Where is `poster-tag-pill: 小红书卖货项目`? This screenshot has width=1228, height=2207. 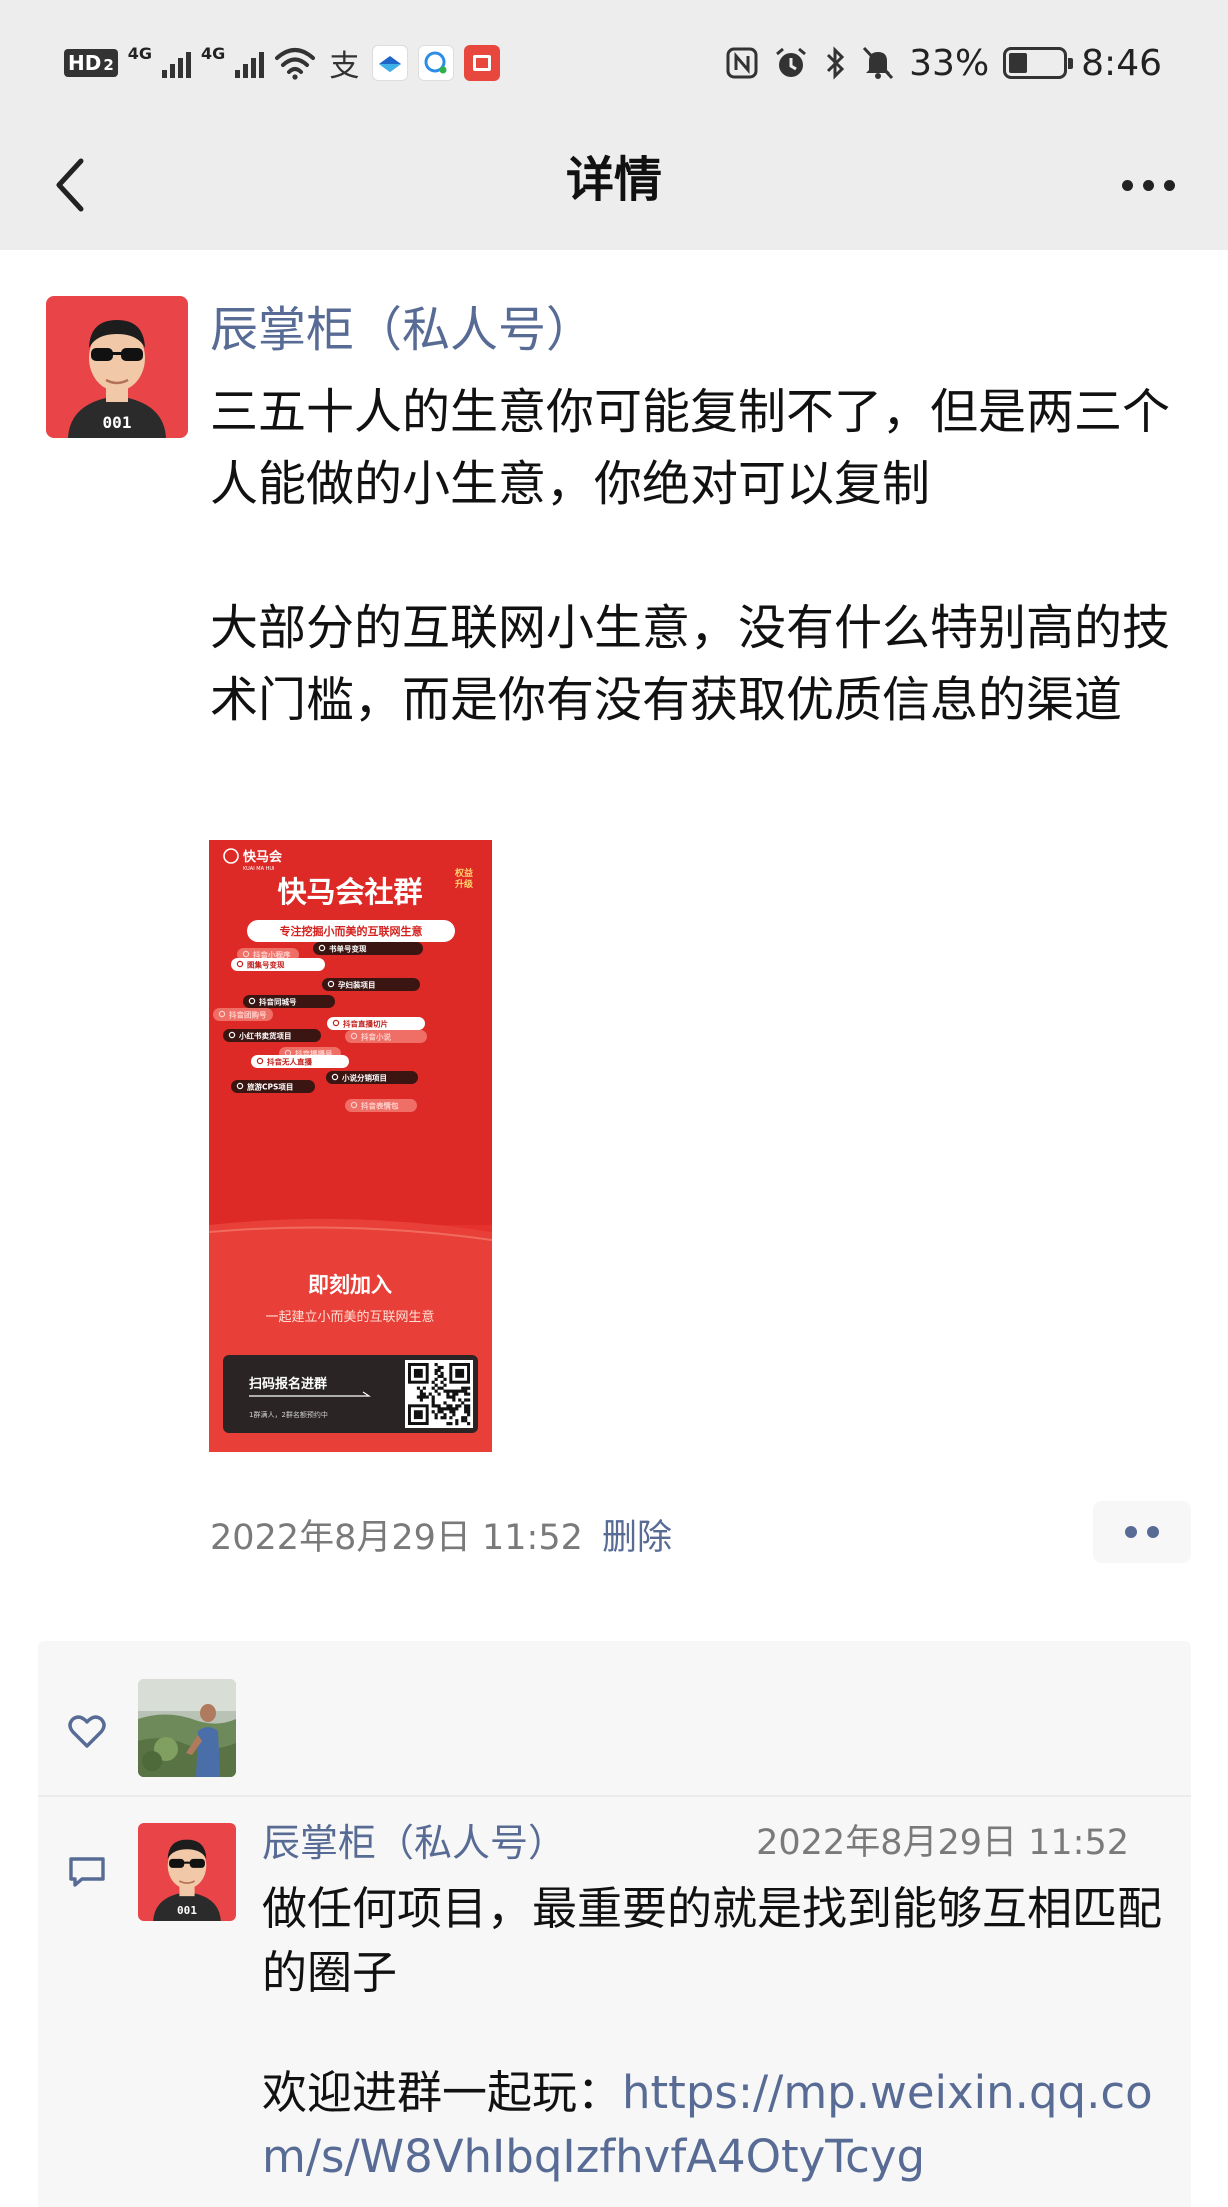 poster-tag-pill: 小红书卖货项目 is located at coordinates (272, 1035).